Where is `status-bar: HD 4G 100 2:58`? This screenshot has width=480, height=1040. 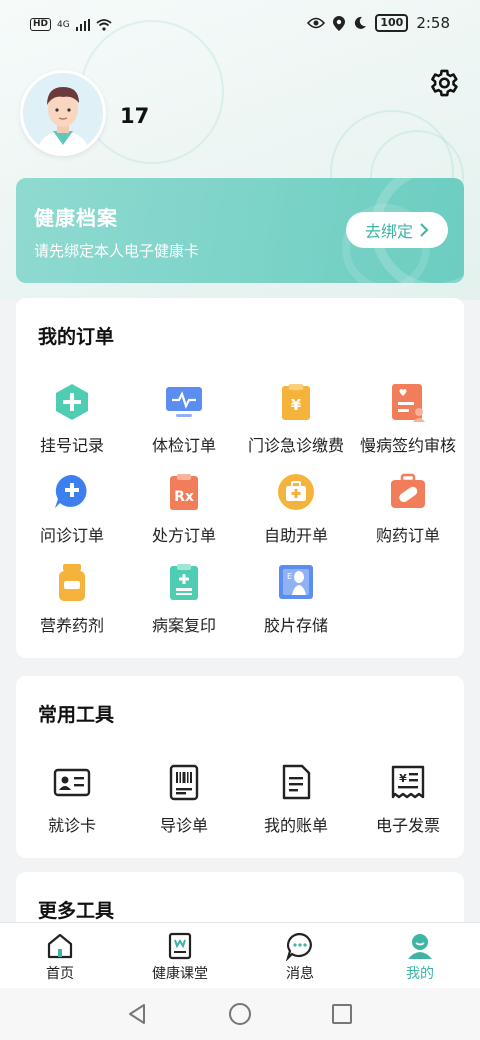
status-bar: HD 4G 100 2:58 is located at coordinates (240, 26).